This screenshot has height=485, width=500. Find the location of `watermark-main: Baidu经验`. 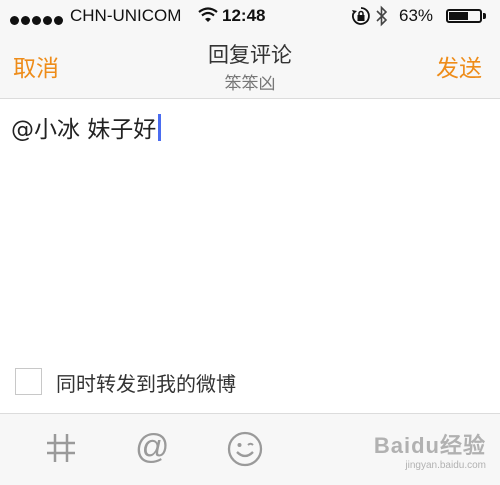

watermark-main: Baidu经验 is located at coordinates (429, 445).